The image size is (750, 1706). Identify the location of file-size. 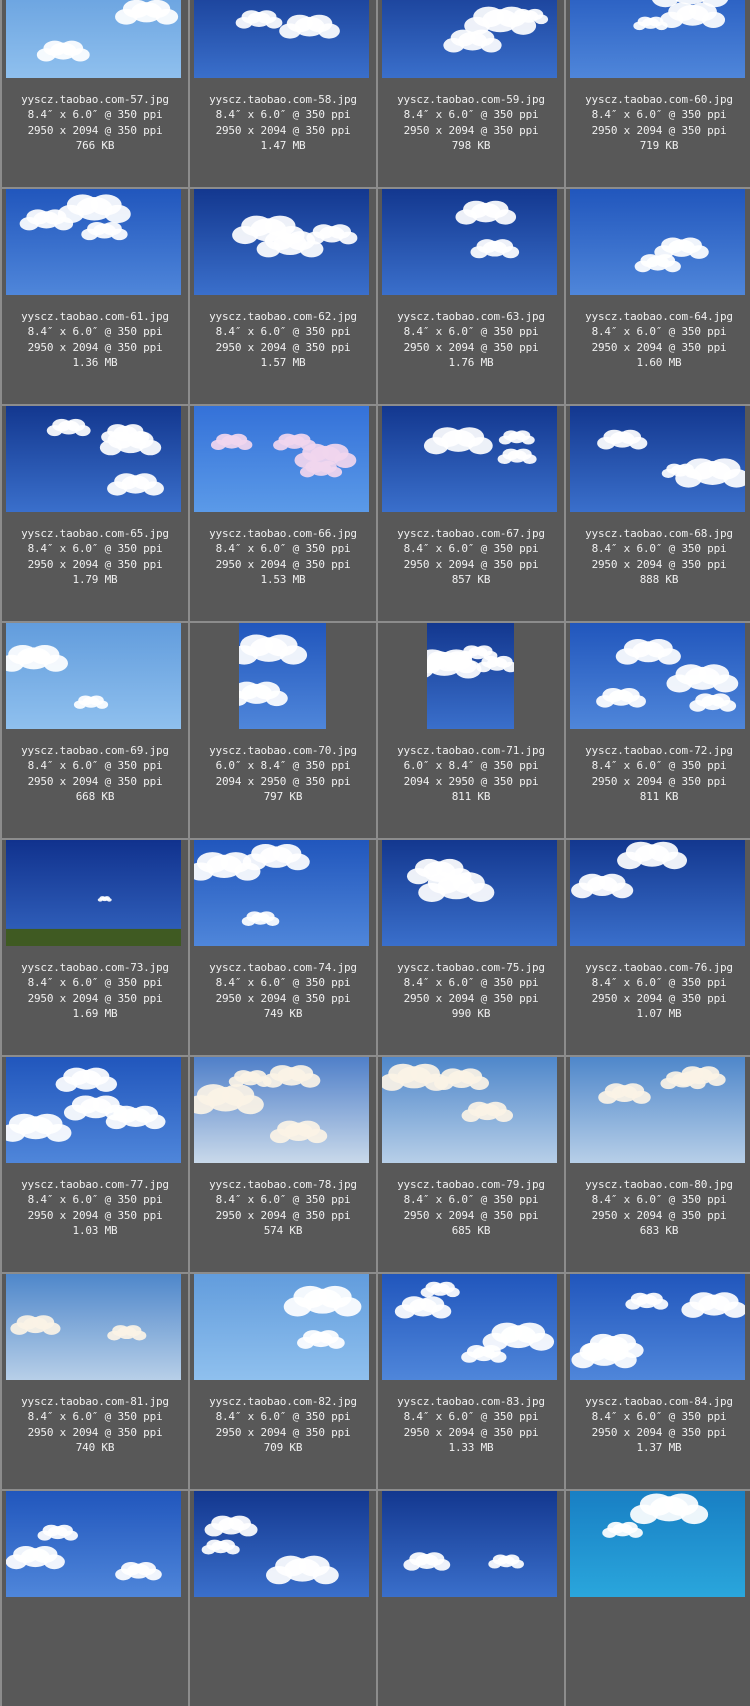
(283, 1664).